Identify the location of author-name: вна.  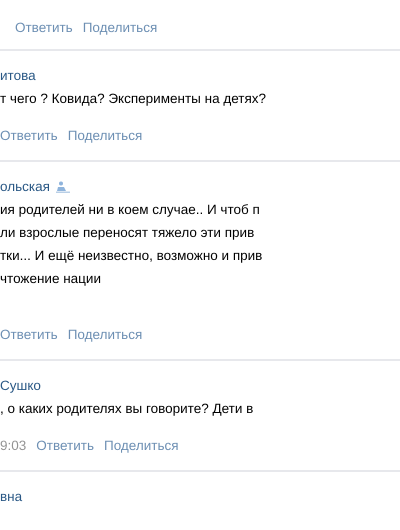
(11, 496).